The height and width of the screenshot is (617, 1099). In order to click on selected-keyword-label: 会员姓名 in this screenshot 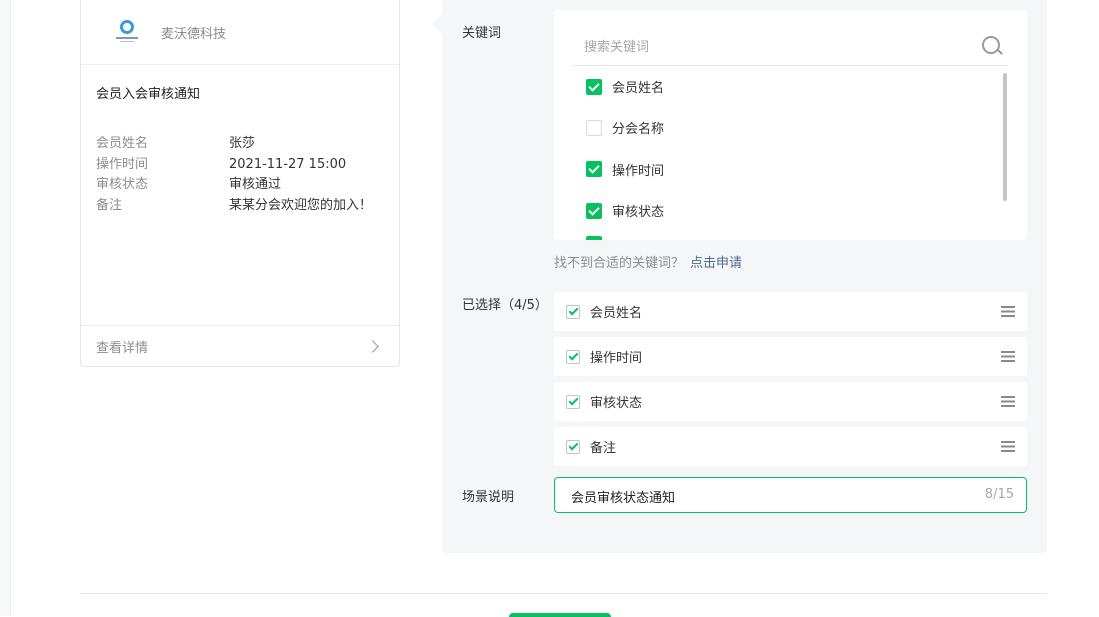, I will do `click(616, 313)`.